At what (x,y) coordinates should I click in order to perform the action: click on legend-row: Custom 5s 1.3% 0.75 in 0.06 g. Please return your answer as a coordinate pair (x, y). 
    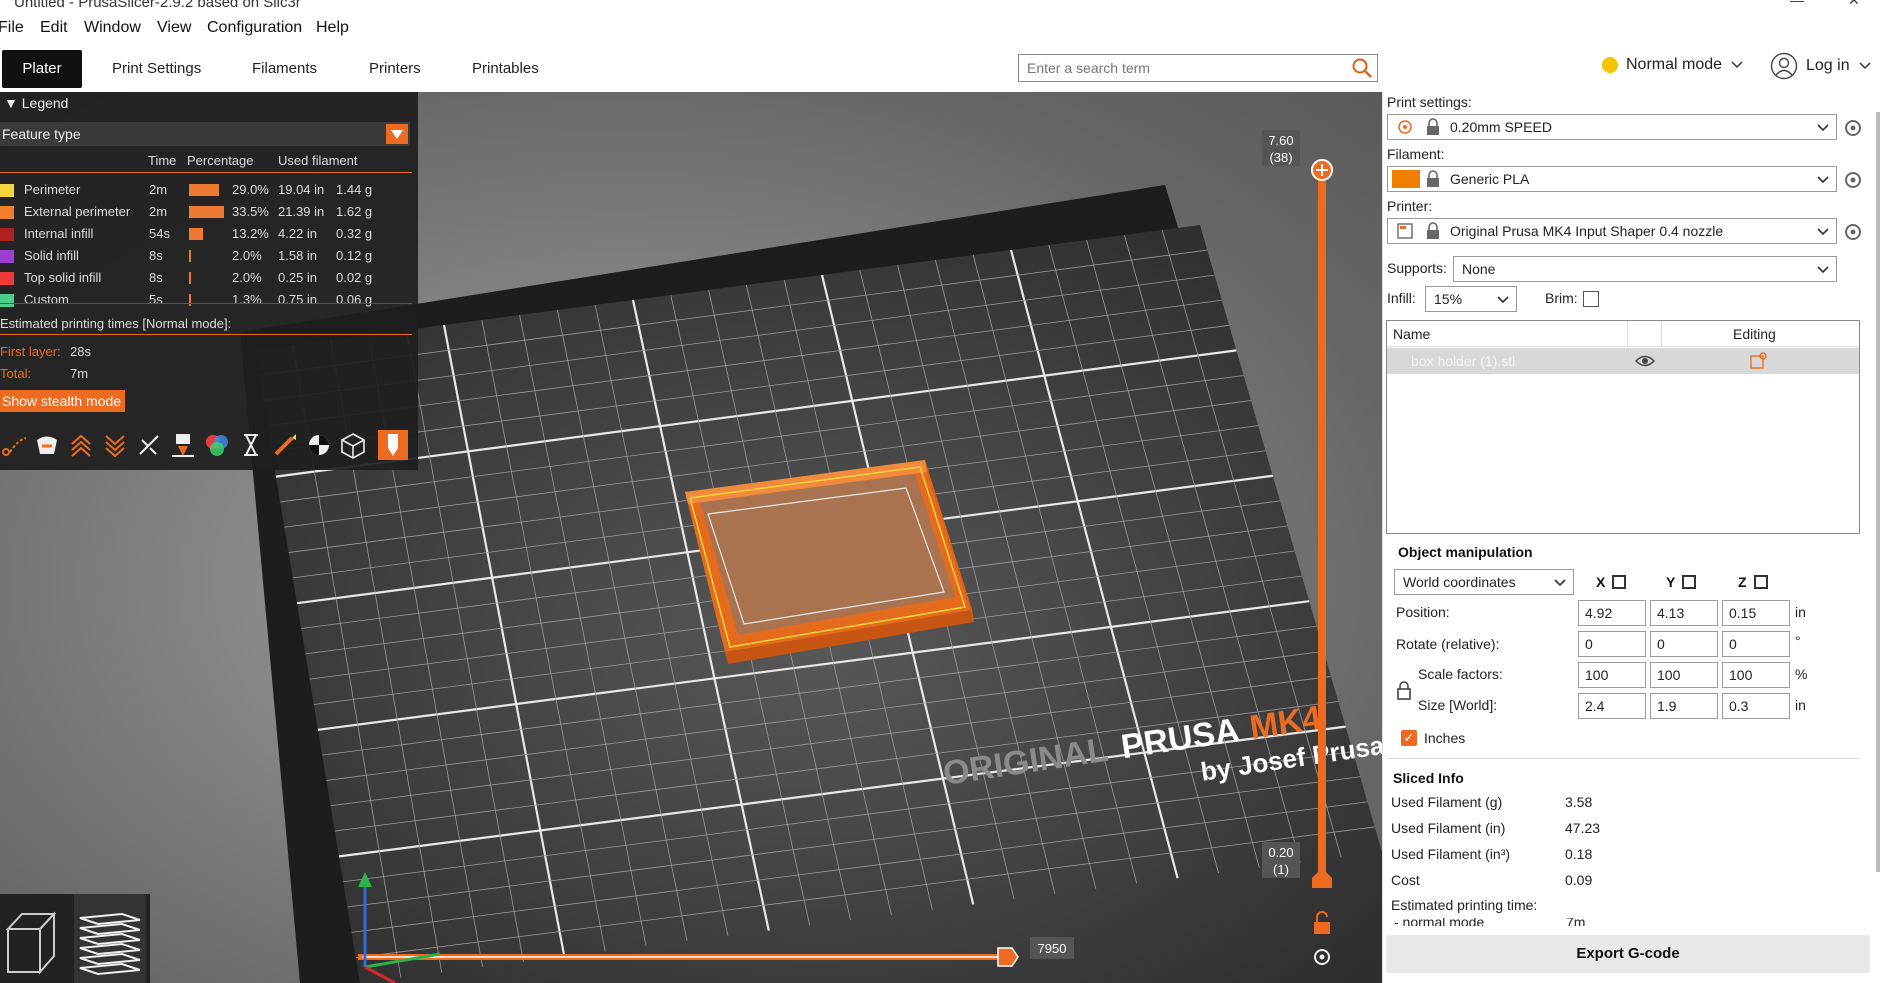
    Looking at the image, I should click on (206, 300).